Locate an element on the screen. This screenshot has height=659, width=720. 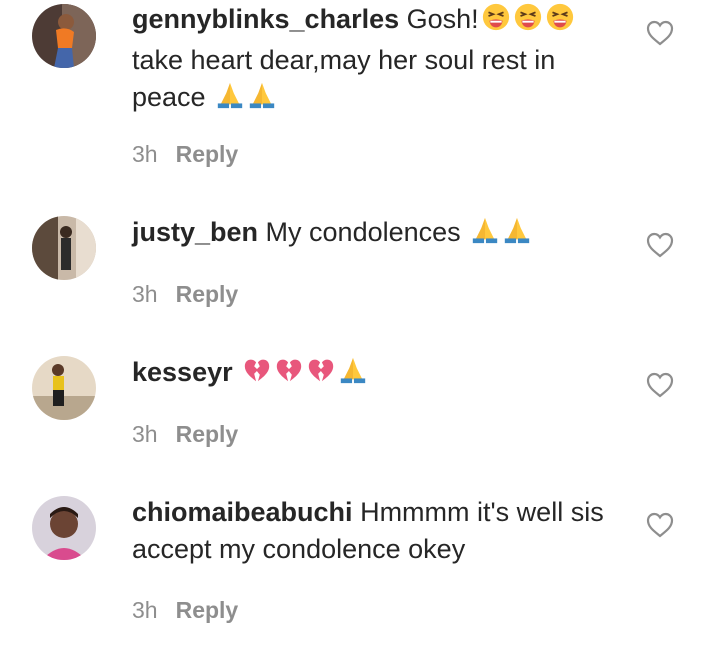
comment-body: Gosh! is located at coordinates (439, 19).